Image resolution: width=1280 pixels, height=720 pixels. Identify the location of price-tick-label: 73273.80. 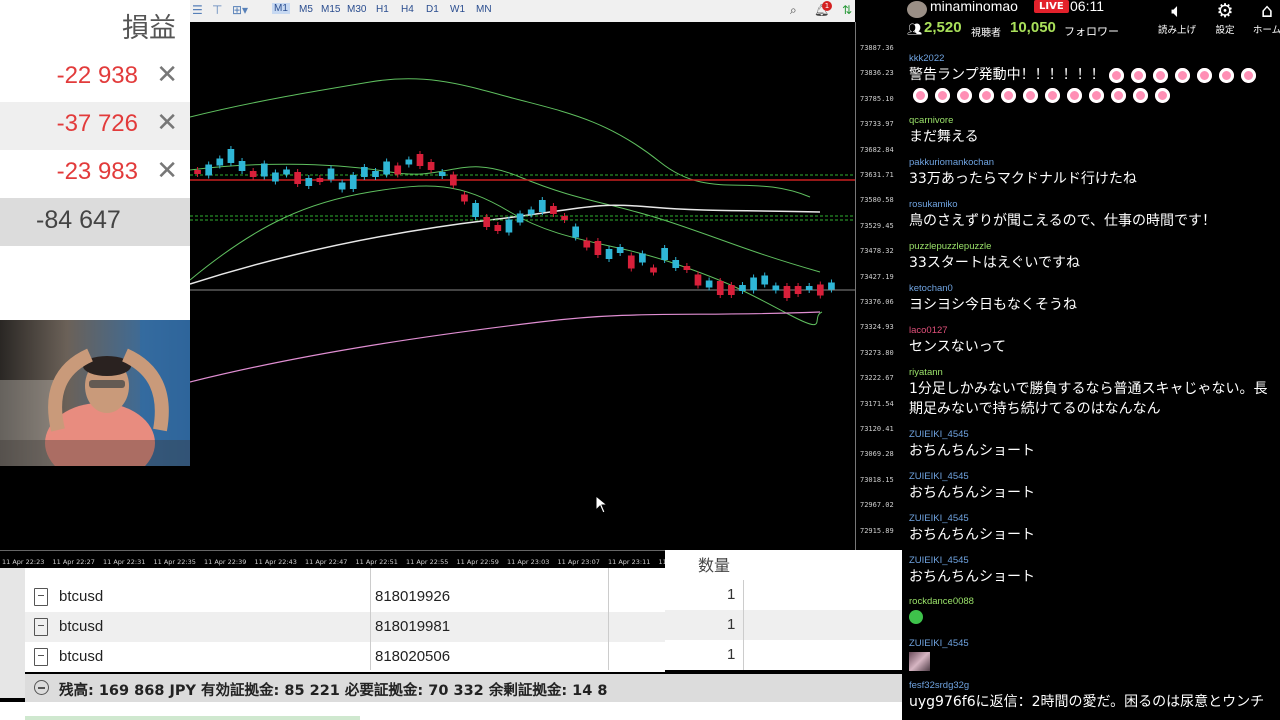
(877, 352).